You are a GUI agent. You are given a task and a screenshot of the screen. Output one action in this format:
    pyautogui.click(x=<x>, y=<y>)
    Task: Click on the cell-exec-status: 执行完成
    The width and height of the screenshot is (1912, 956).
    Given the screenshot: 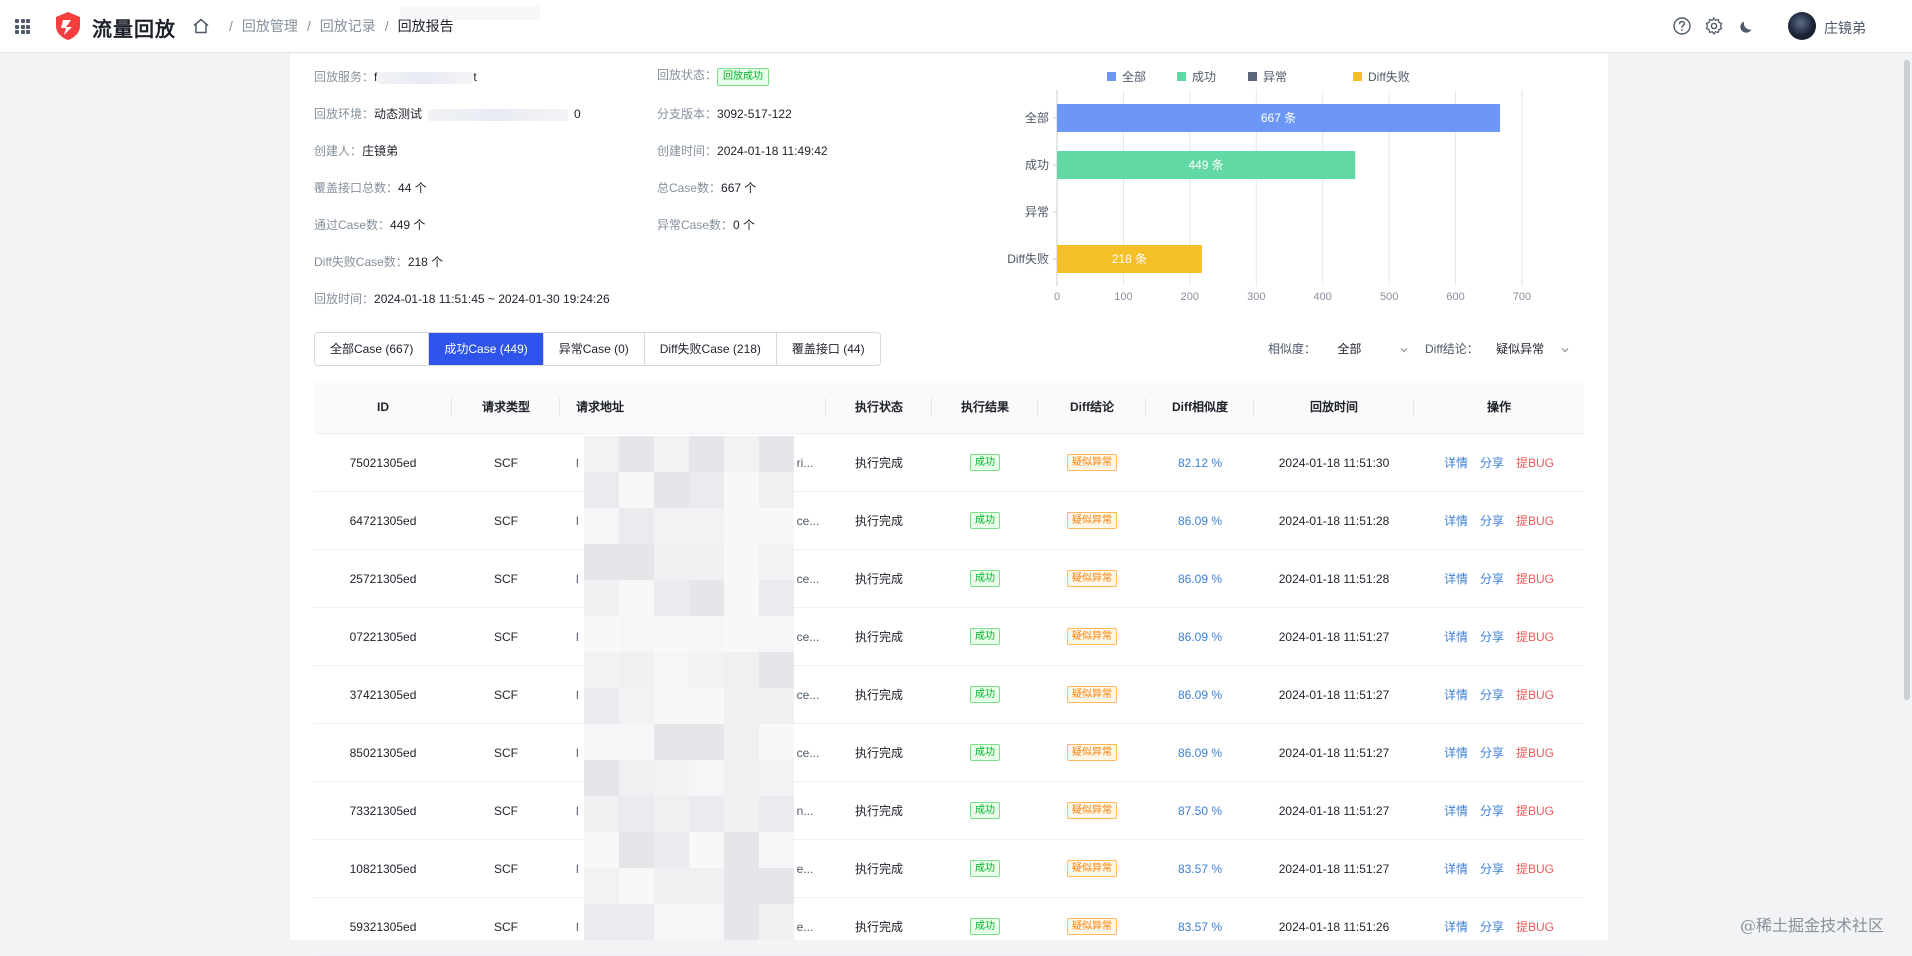 What is the action you would take?
    pyautogui.click(x=878, y=753)
    